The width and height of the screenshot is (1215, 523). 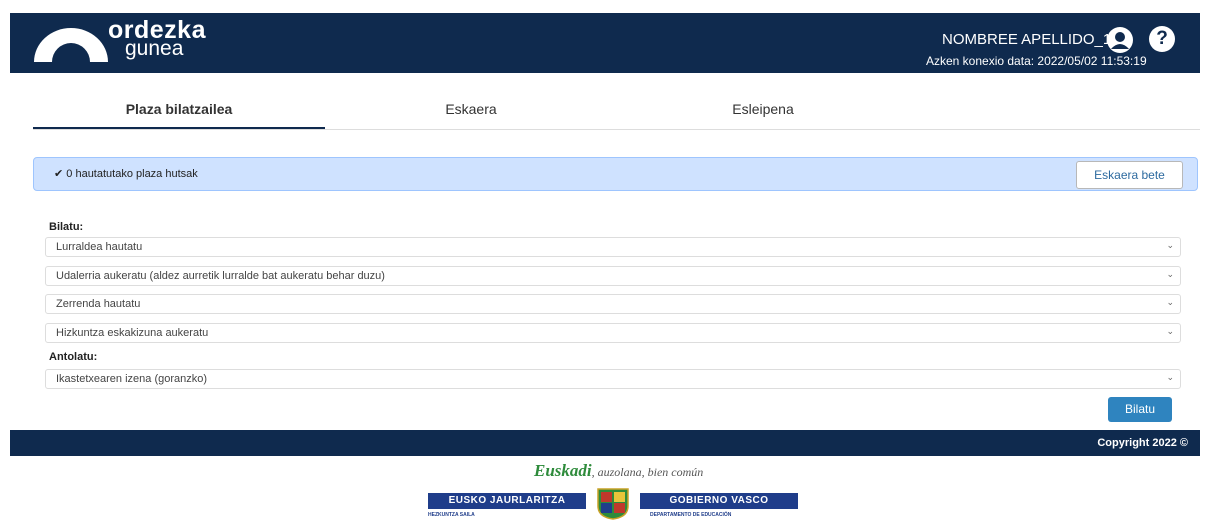 I want to click on sort-label: Antolatu:, so click(x=73, y=357).